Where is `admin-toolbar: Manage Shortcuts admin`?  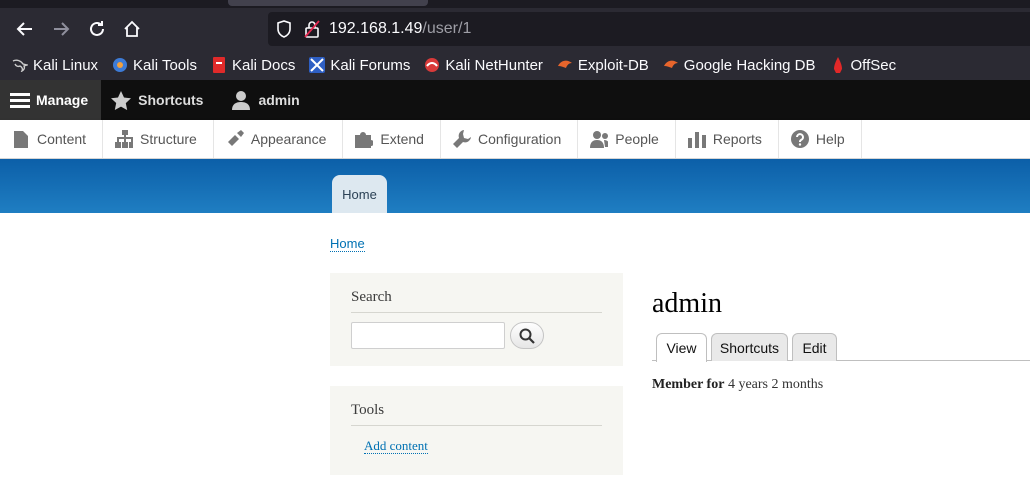
admin-toolbar: Manage Shortcuts admin is located at coordinates (515, 100).